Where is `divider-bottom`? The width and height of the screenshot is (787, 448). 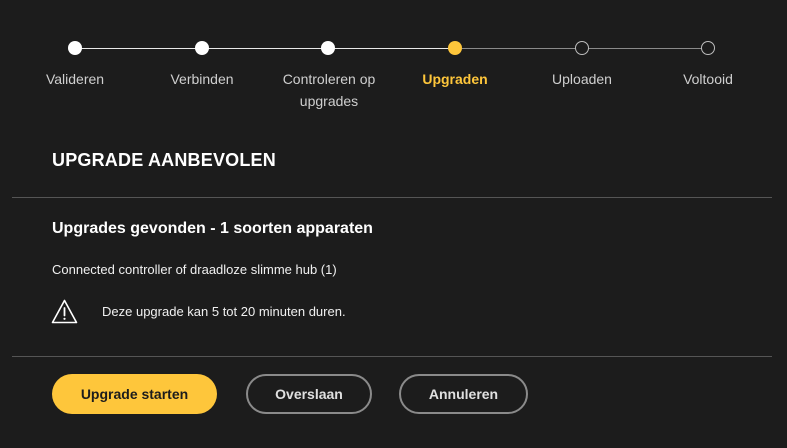
divider-bottom is located at coordinates (392, 356).